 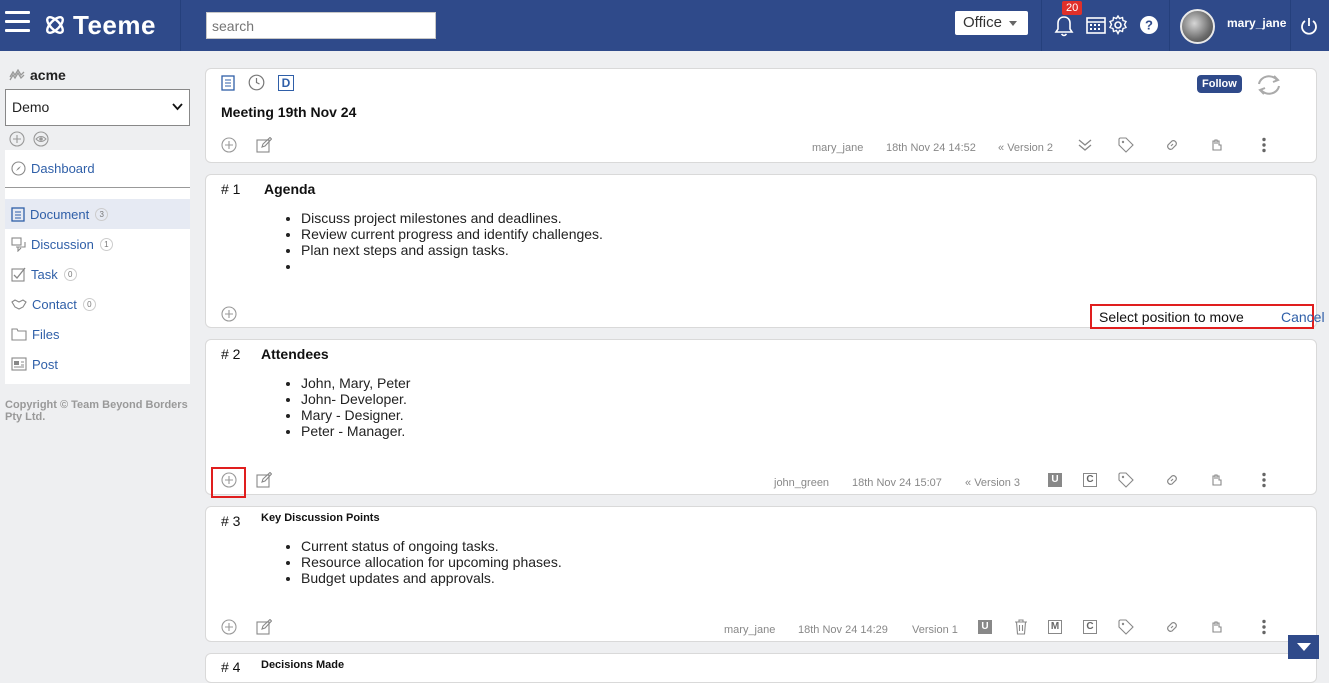 I want to click on settings-gear-icon, so click(x=1118, y=27).